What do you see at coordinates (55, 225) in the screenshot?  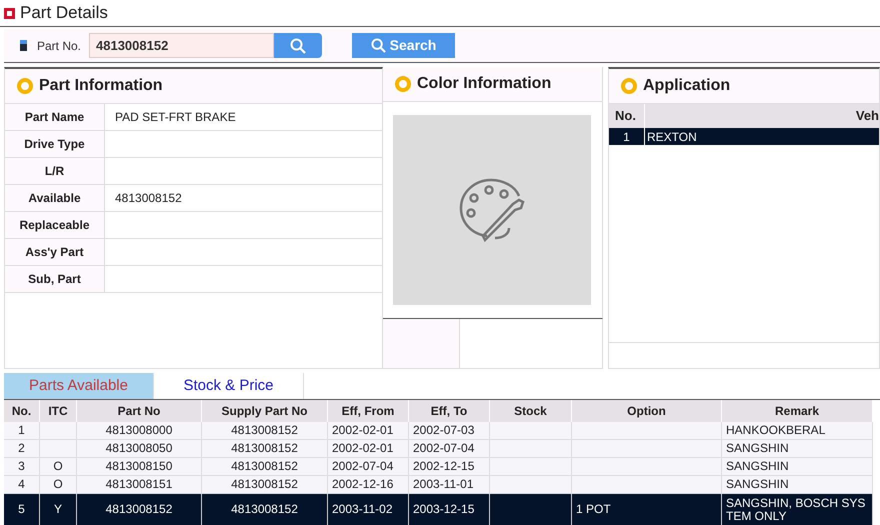 I see `field-label: Replaceable` at bounding box center [55, 225].